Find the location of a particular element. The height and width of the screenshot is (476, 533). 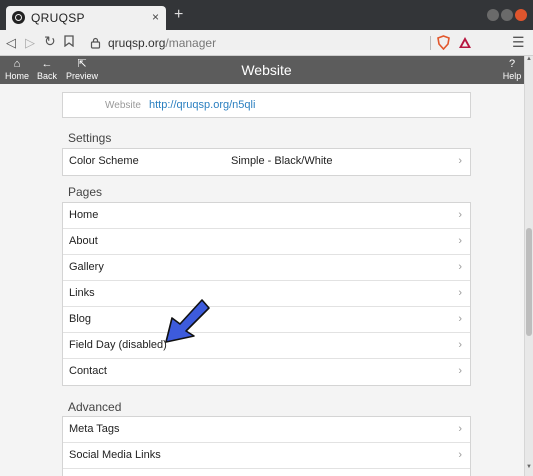

website-label: Website is located at coordinates (123, 105).